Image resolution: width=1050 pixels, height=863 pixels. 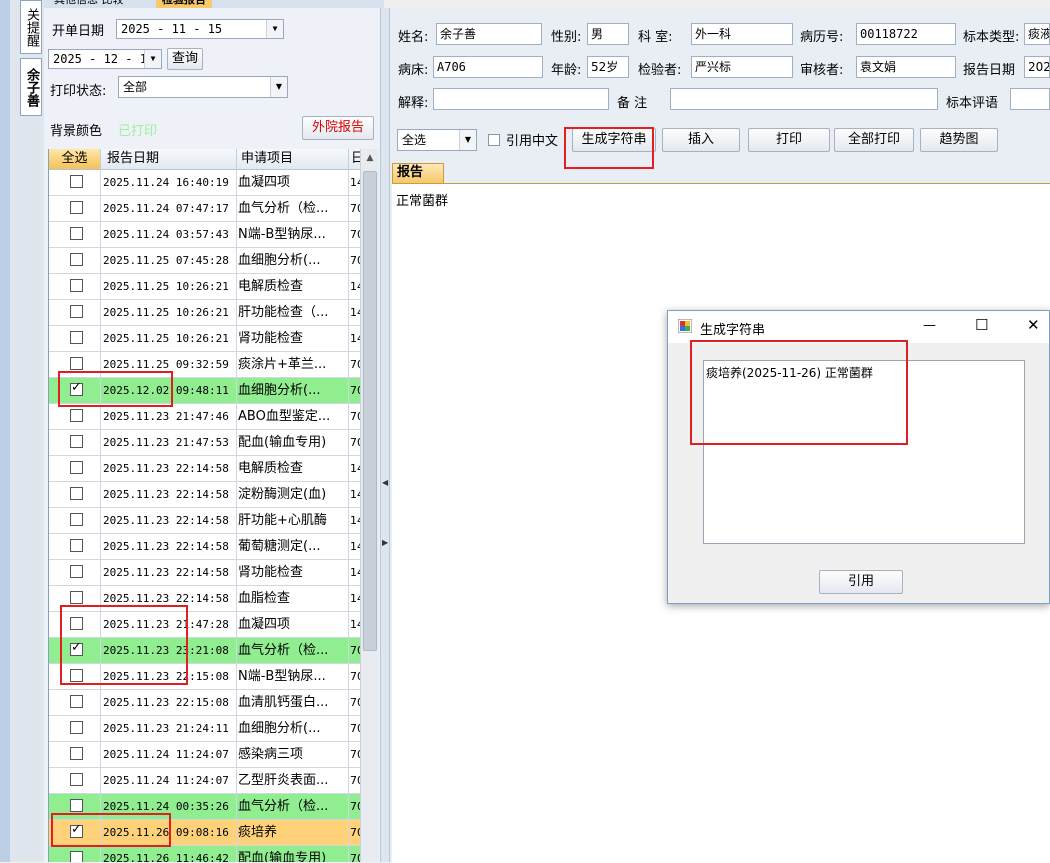 What do you see at coordinates (169, 416) in the screenshot?
I see `report-date-cell: 2025.11.23 21:47:46` at bounding box center [169, 416].